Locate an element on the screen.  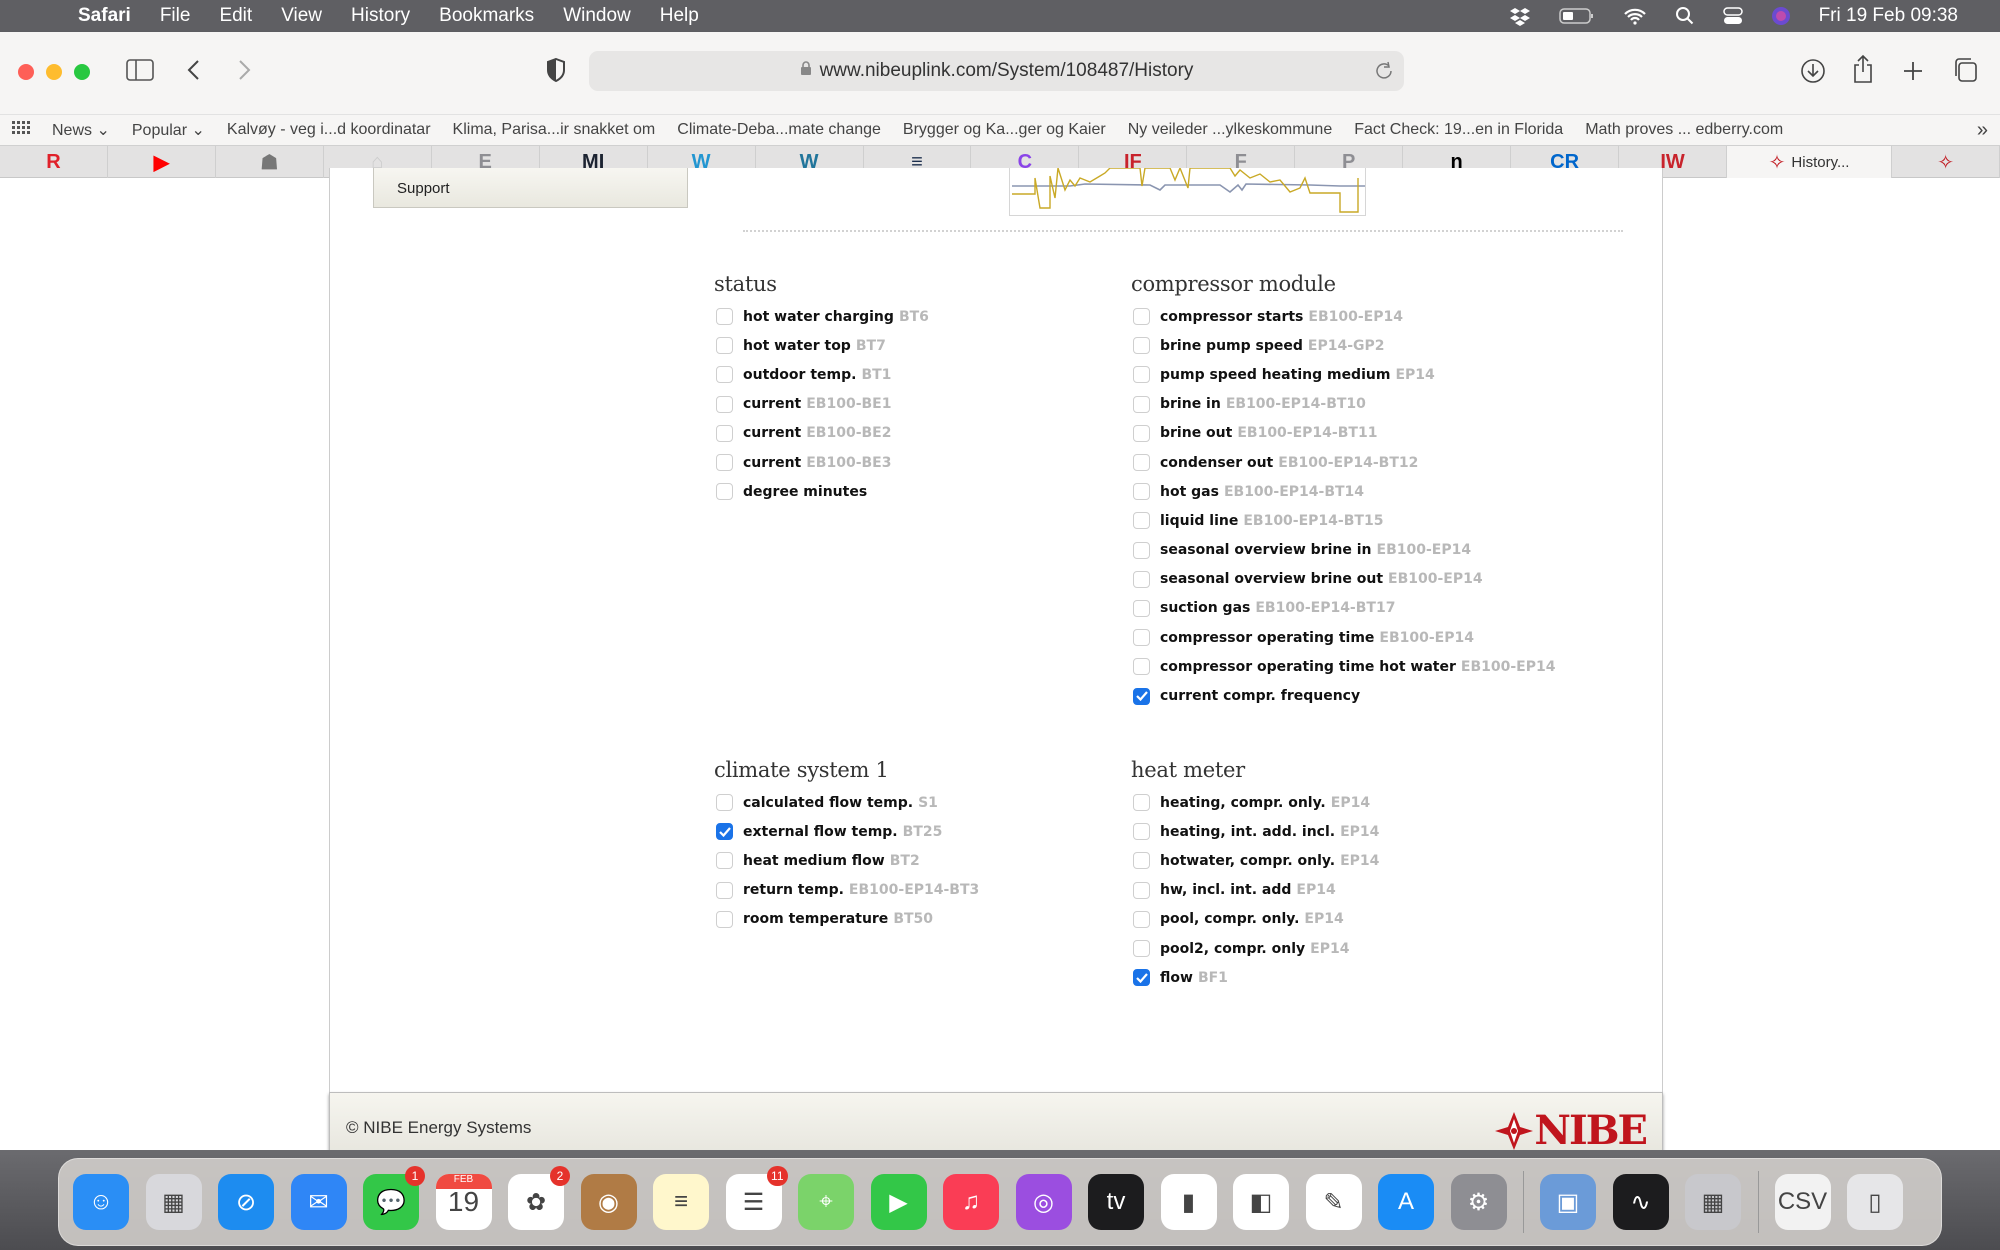
dock-trash: ▯ is located at coordinates (1875, 1202).